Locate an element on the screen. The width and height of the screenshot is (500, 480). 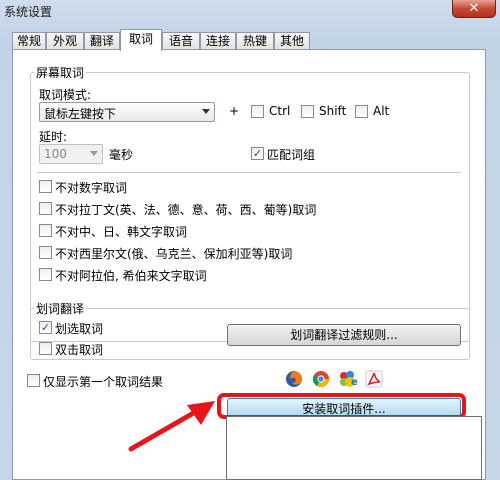
alt-checkbox is located at coordinates (361, 111).